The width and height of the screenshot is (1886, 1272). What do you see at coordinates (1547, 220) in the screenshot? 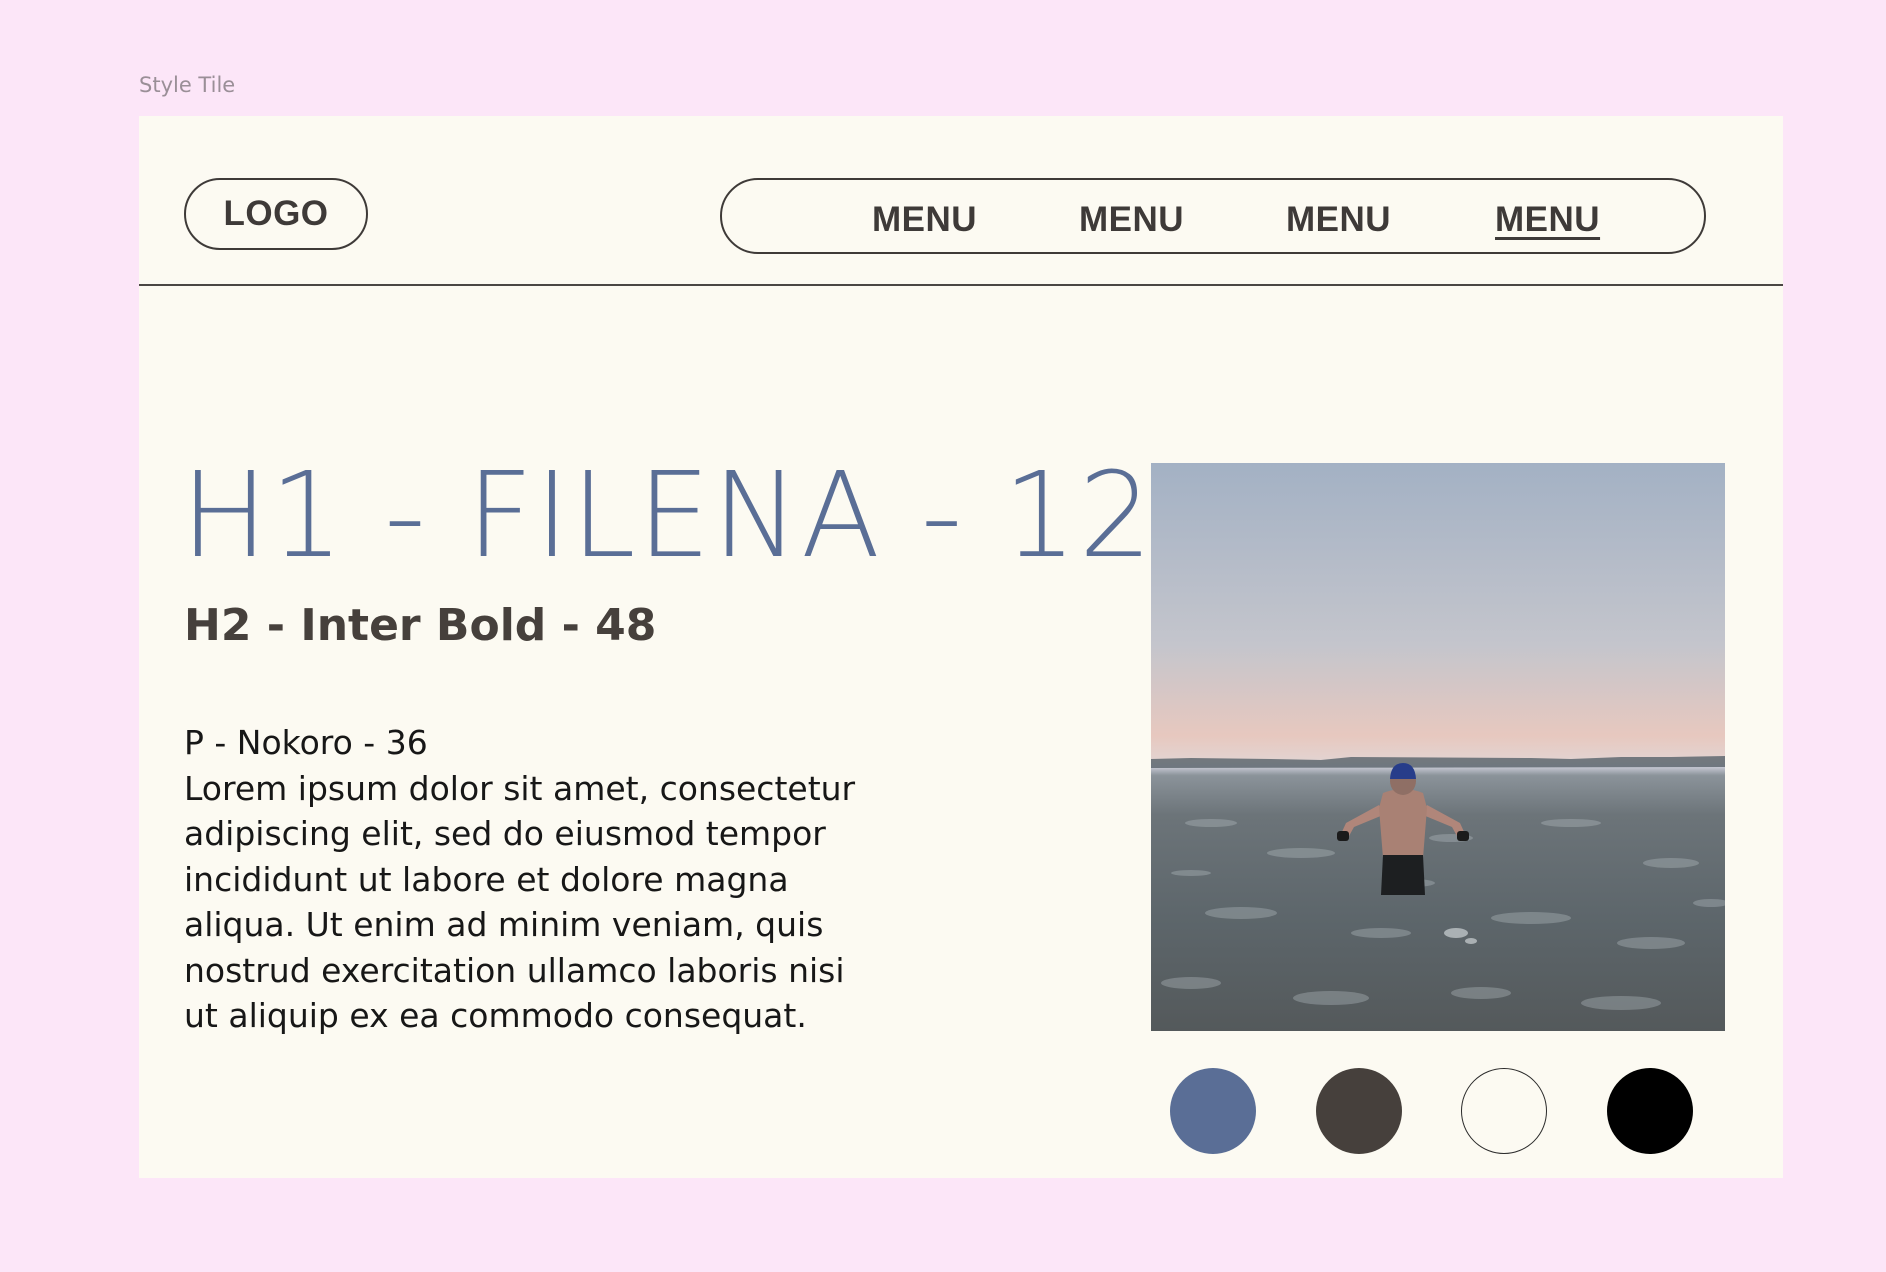
I see `menu-item-4-active: MENU` at bounding box center [1547, 220].